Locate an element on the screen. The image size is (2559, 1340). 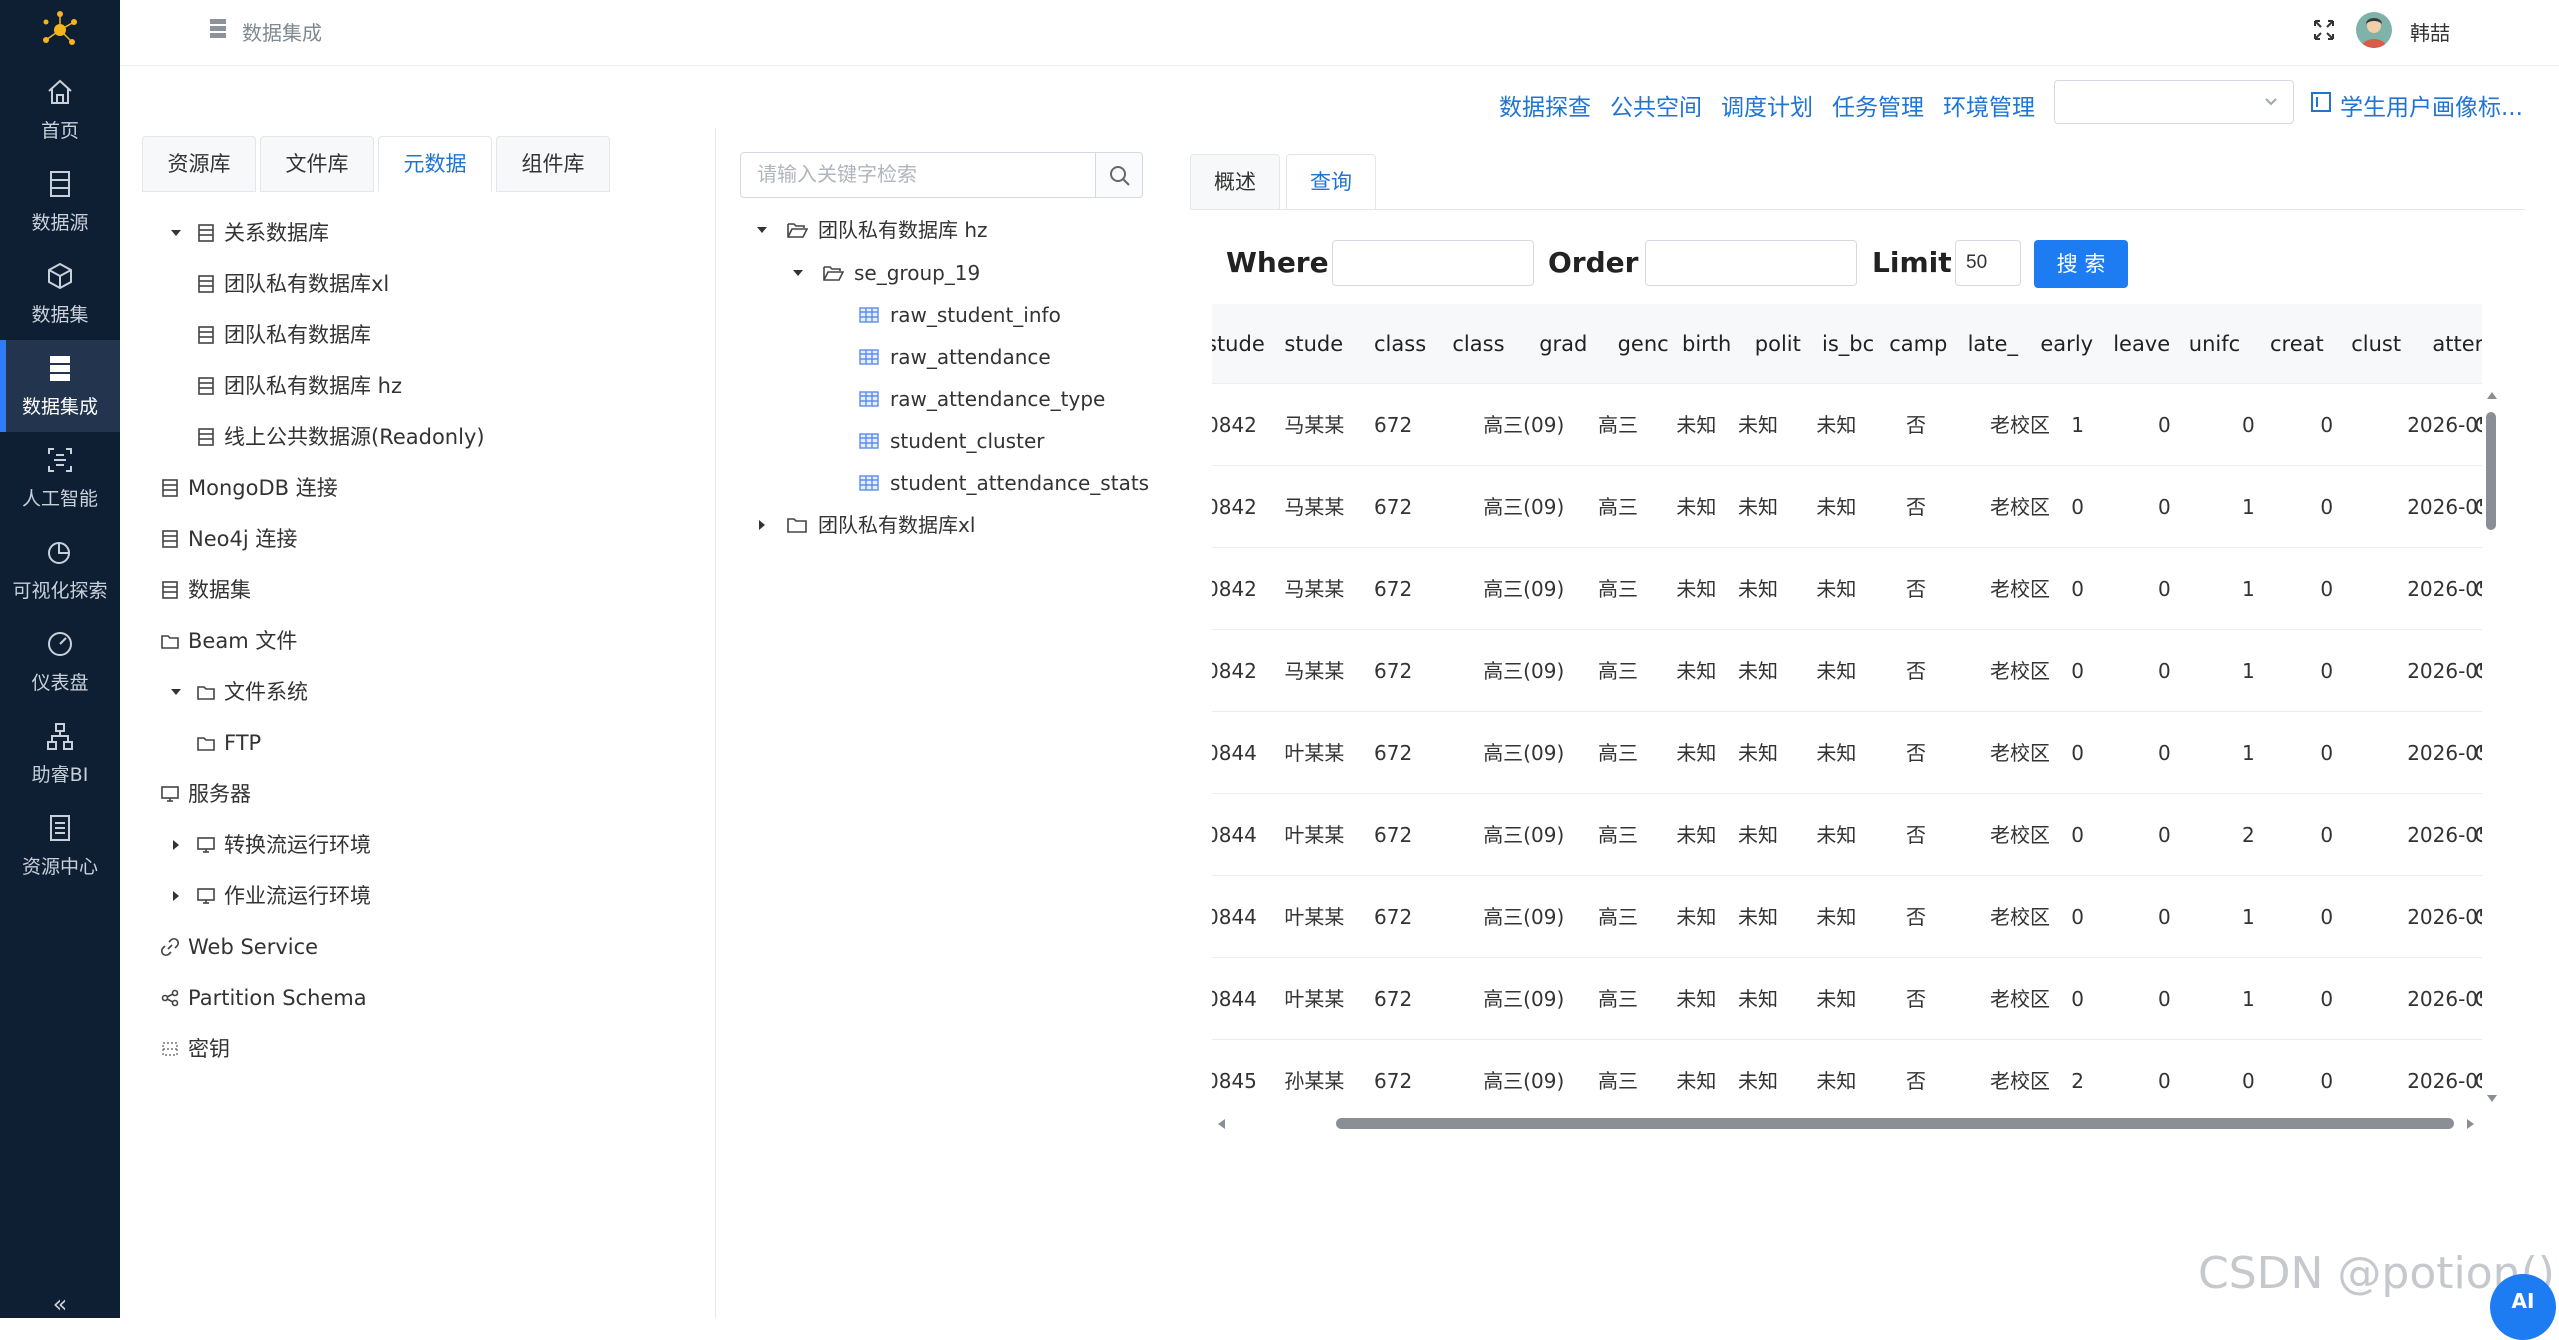
nav-visual-explore: 可视化探索 is located at coordinates (60, 570).